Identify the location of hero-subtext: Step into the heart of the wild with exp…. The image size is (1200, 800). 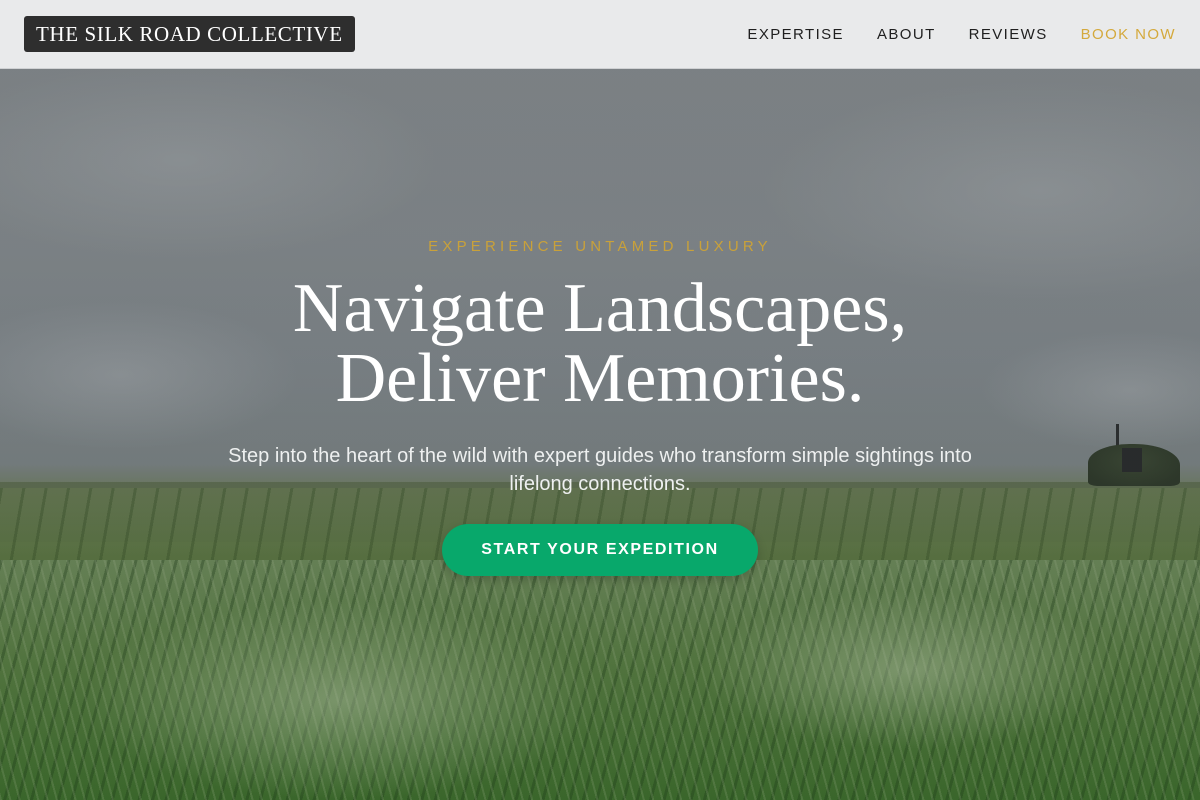
(600, 470).